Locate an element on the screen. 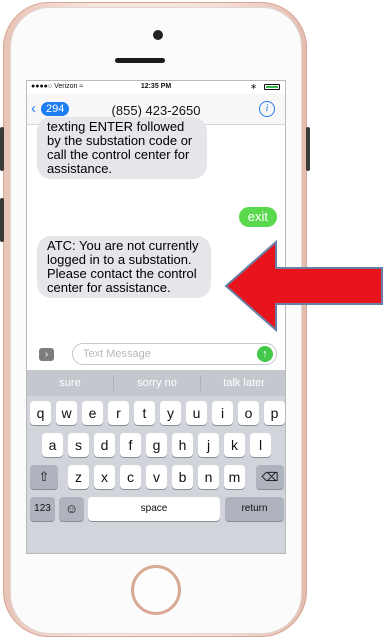  key-u: u is located at coordinates (196, 413).